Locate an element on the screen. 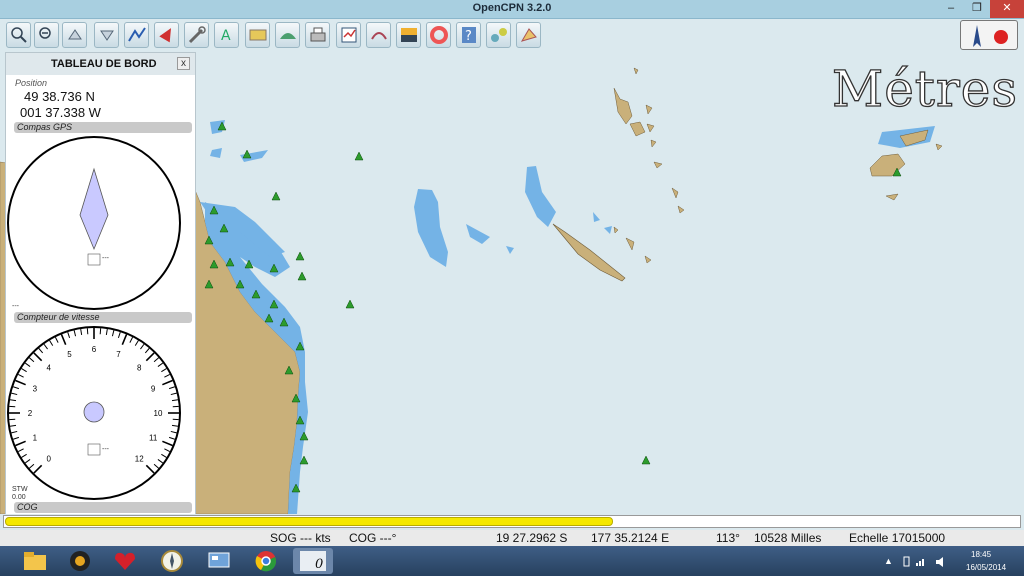 The height and width of the screenshot is (576, 1024). text-icon: A is located at coordinates (226, 35).